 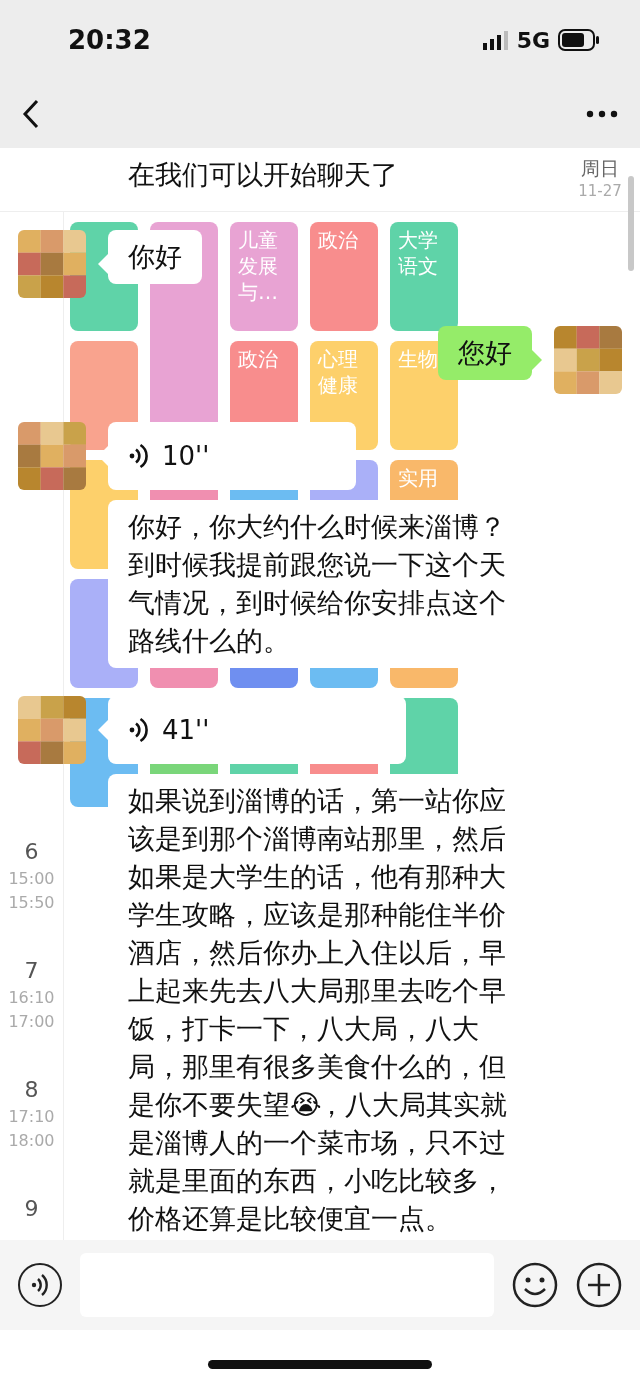 What do you see at coordinates (579, 40) in the screenshot?
I see `battery-icon` at bounding box center [579, 40].